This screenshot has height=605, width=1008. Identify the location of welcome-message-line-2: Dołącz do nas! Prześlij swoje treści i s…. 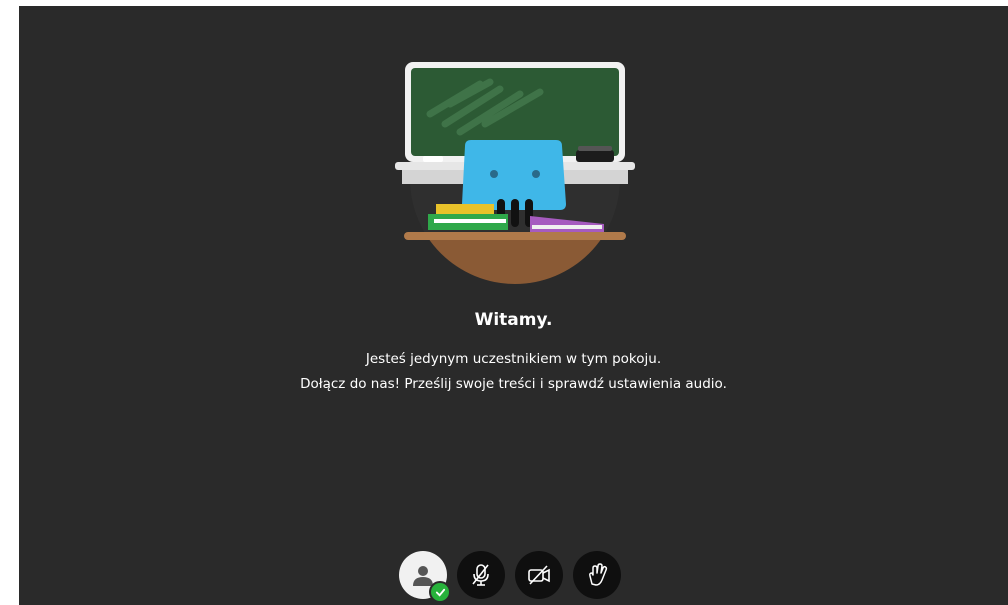
(513, 384).